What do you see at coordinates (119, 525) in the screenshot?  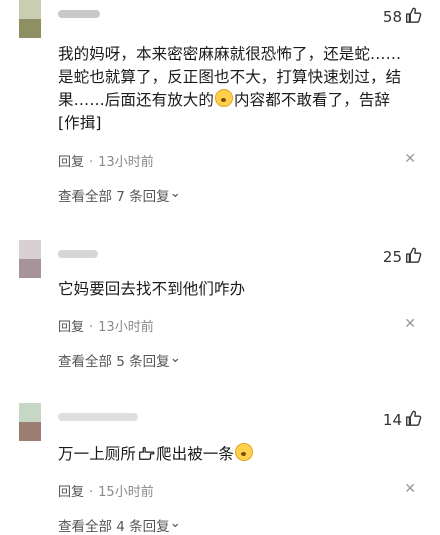 I see `view-all-replies-link: 查看全部 4 条回复⌄` at bounding box center [119, 525].